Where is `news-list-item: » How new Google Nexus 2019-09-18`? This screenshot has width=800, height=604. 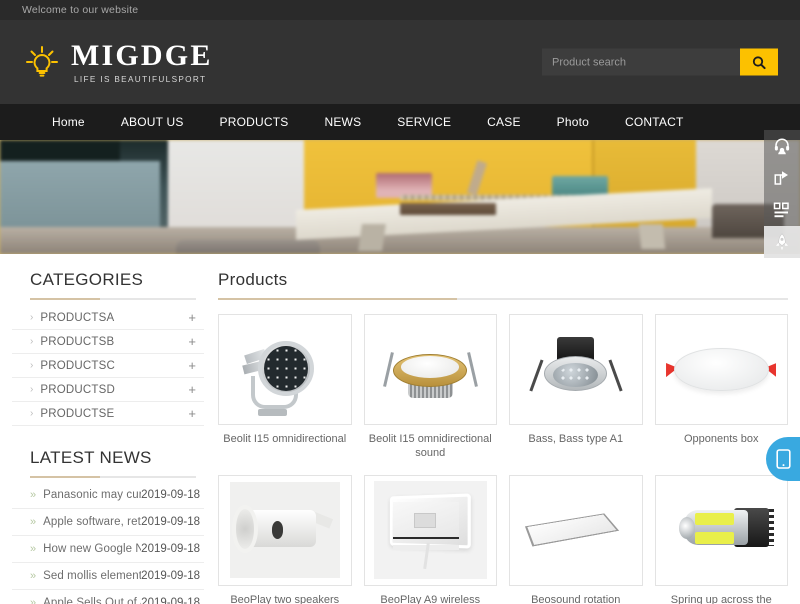
news-list-item: » How new Google Nexus 2019-09-18 is located at coordinates (108, 549).